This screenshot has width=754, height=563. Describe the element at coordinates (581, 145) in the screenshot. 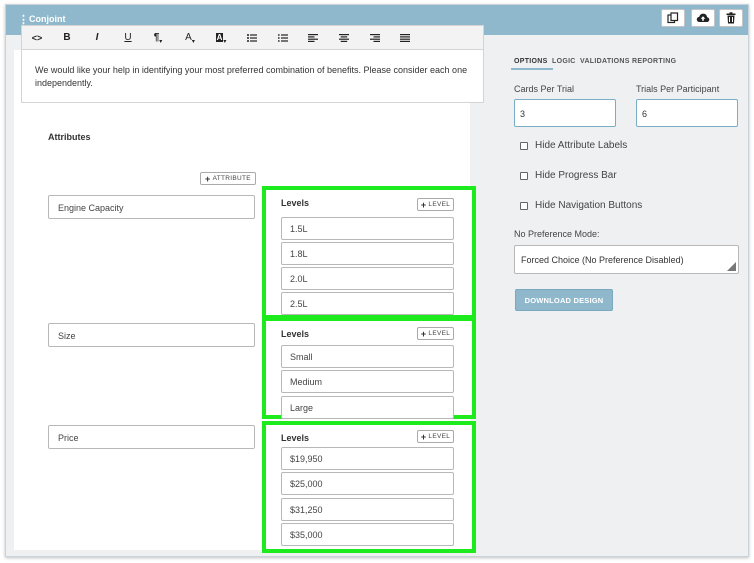

I see `hide-attribute-labels-label: Hide Attribute Labels` at that location.